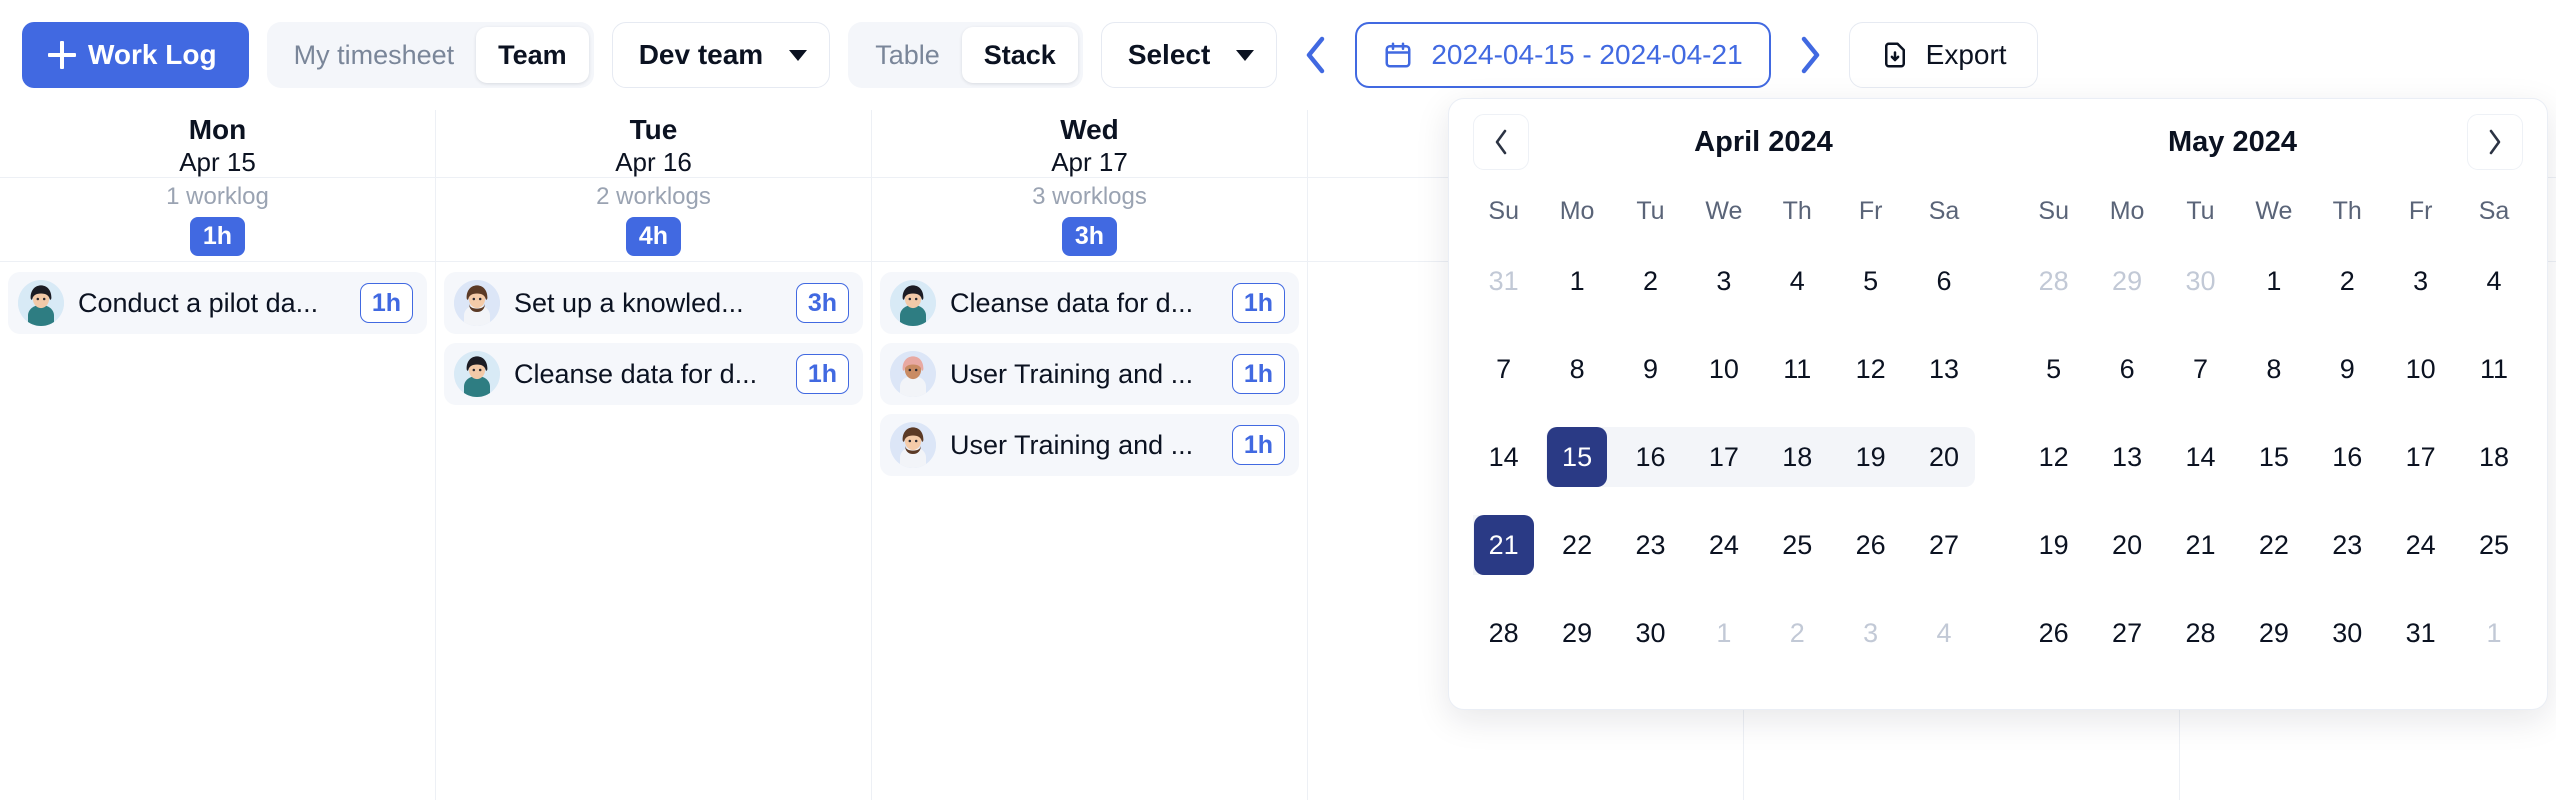 Image resolution: width=2556 pixels, height=800 pixels. I want to click on team-dropdown: Dev team, so click(721, 55).